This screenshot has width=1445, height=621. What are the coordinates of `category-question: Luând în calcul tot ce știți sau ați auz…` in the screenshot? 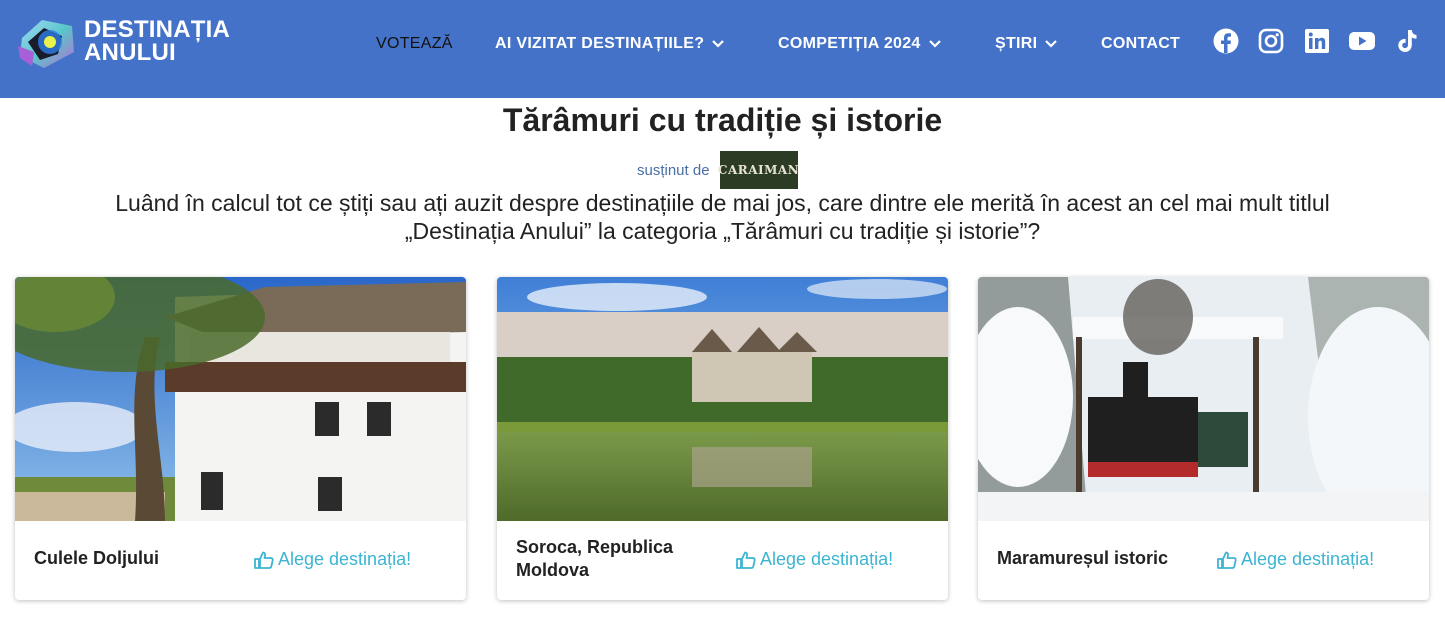 It's located at (722, 217).